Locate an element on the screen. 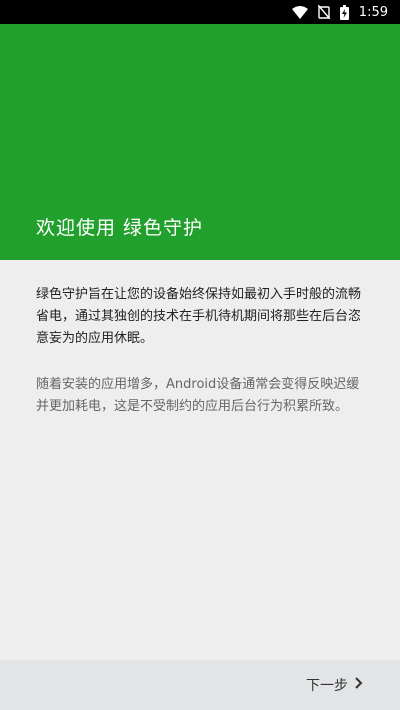 The width and height of the screenshot is (400, 710). next-button: 下一步 is located at coordinates (335, 685).